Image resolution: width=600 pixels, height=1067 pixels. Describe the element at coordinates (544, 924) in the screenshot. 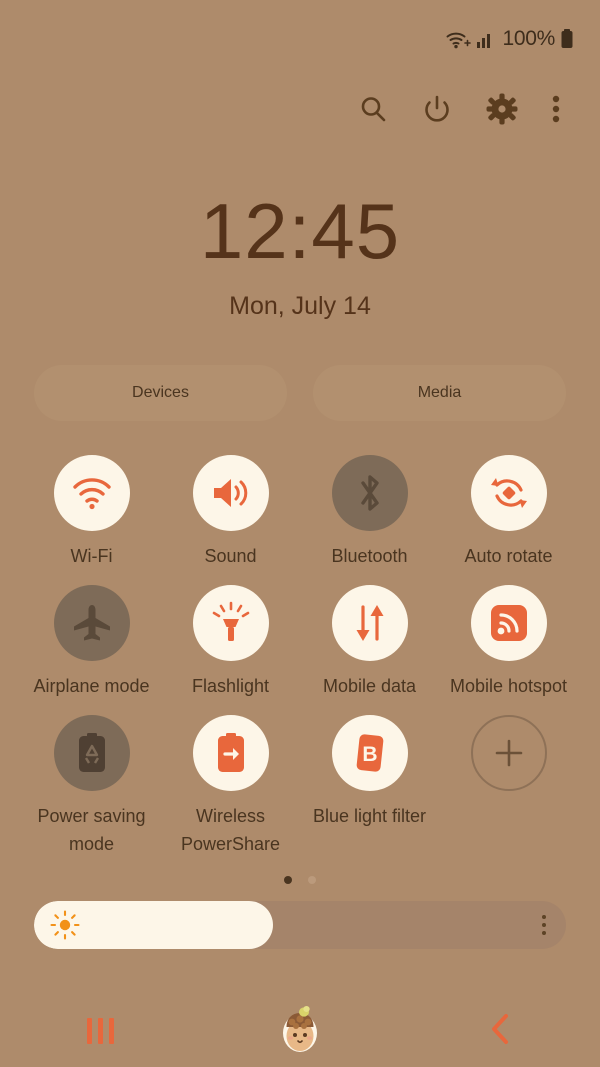

I see `brightness-options-icon` at that location.